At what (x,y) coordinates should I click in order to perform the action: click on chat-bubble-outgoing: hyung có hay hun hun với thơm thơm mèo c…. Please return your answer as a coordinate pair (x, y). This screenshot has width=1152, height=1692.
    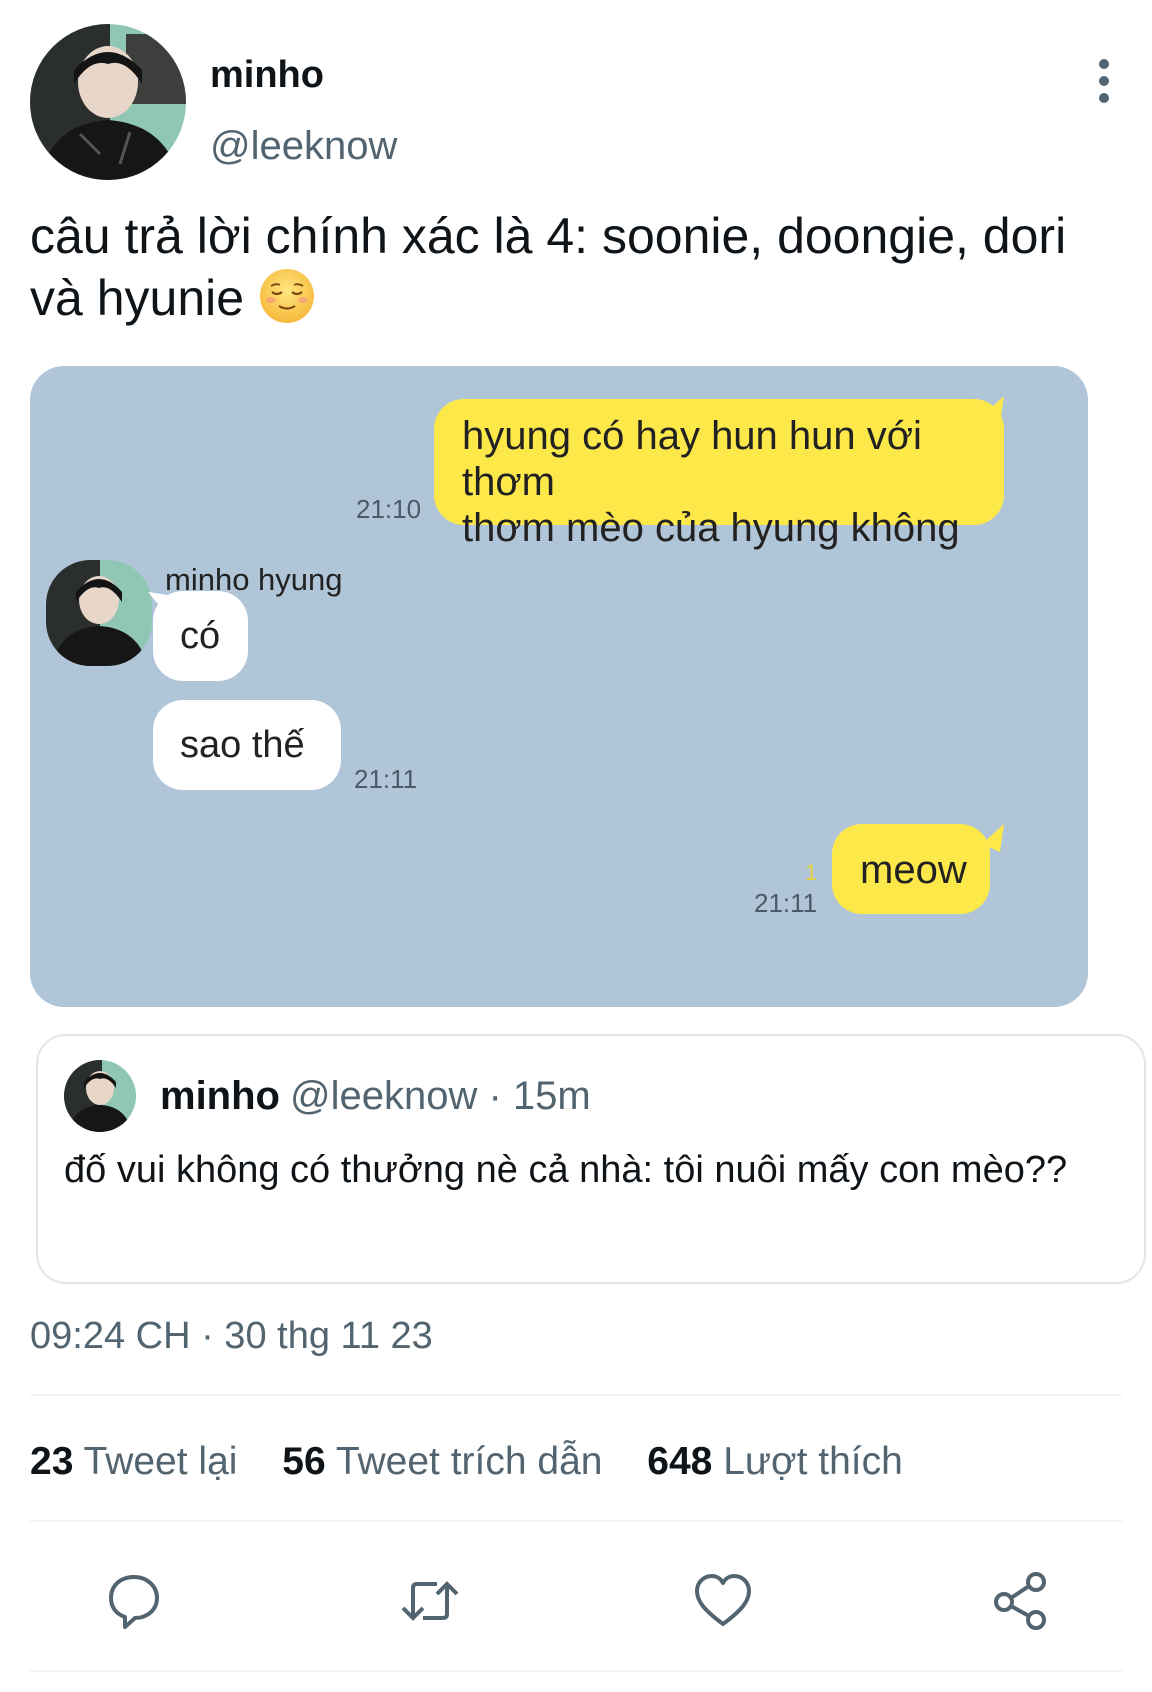
    Looking at the image, I should click on (719, 474).